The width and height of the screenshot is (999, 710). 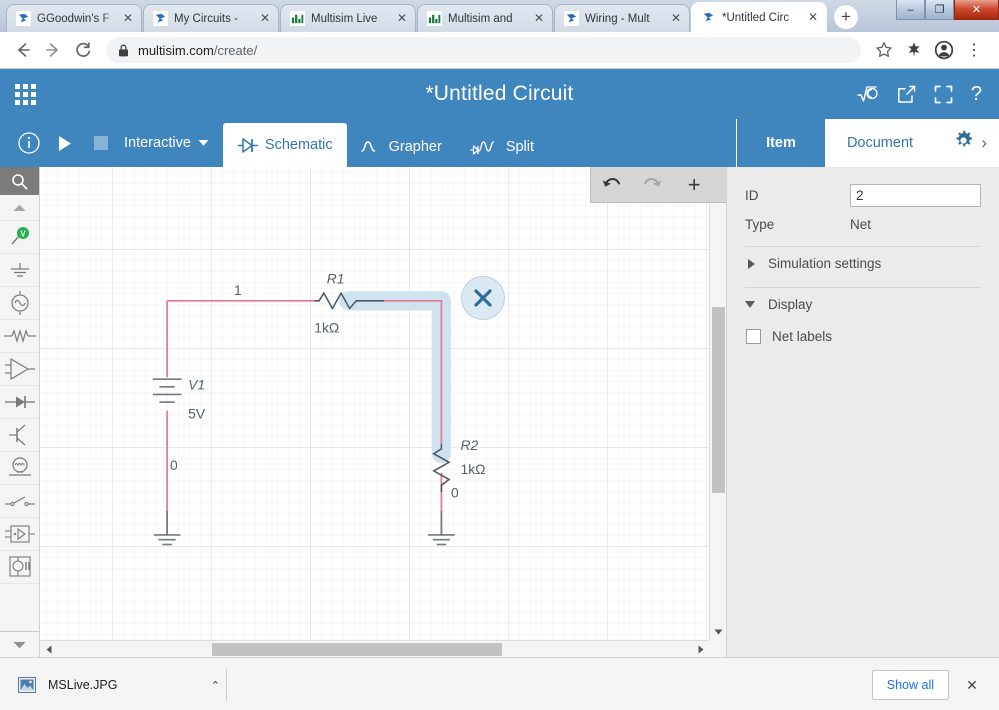 I want to click on ground-symbol-left, so click(x=167, y=528).